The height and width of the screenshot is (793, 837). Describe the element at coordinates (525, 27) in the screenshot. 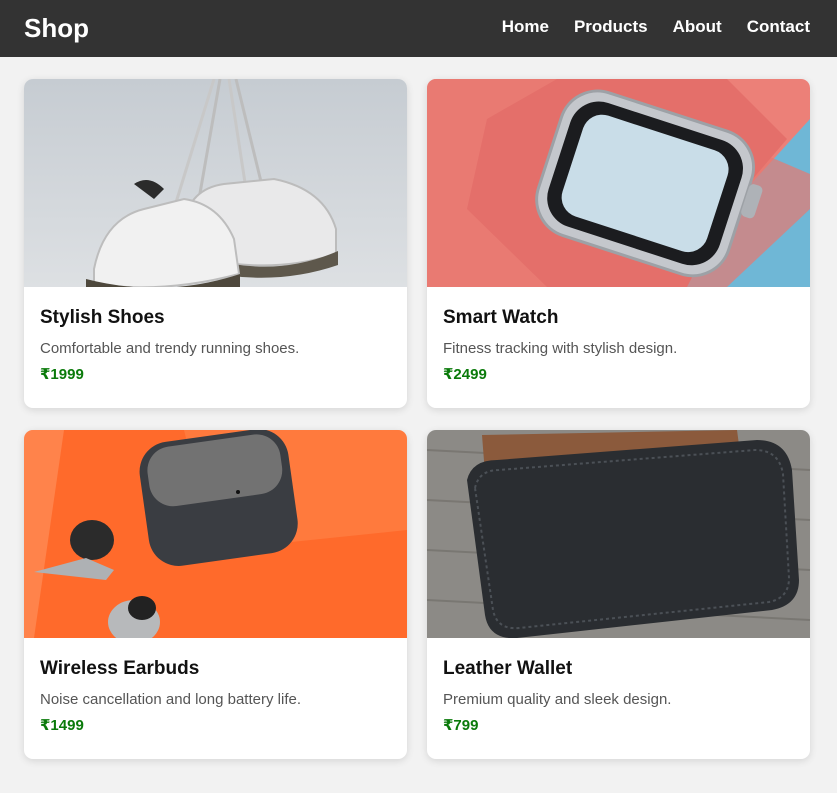

I see `nav-link-home: Home` at that location.